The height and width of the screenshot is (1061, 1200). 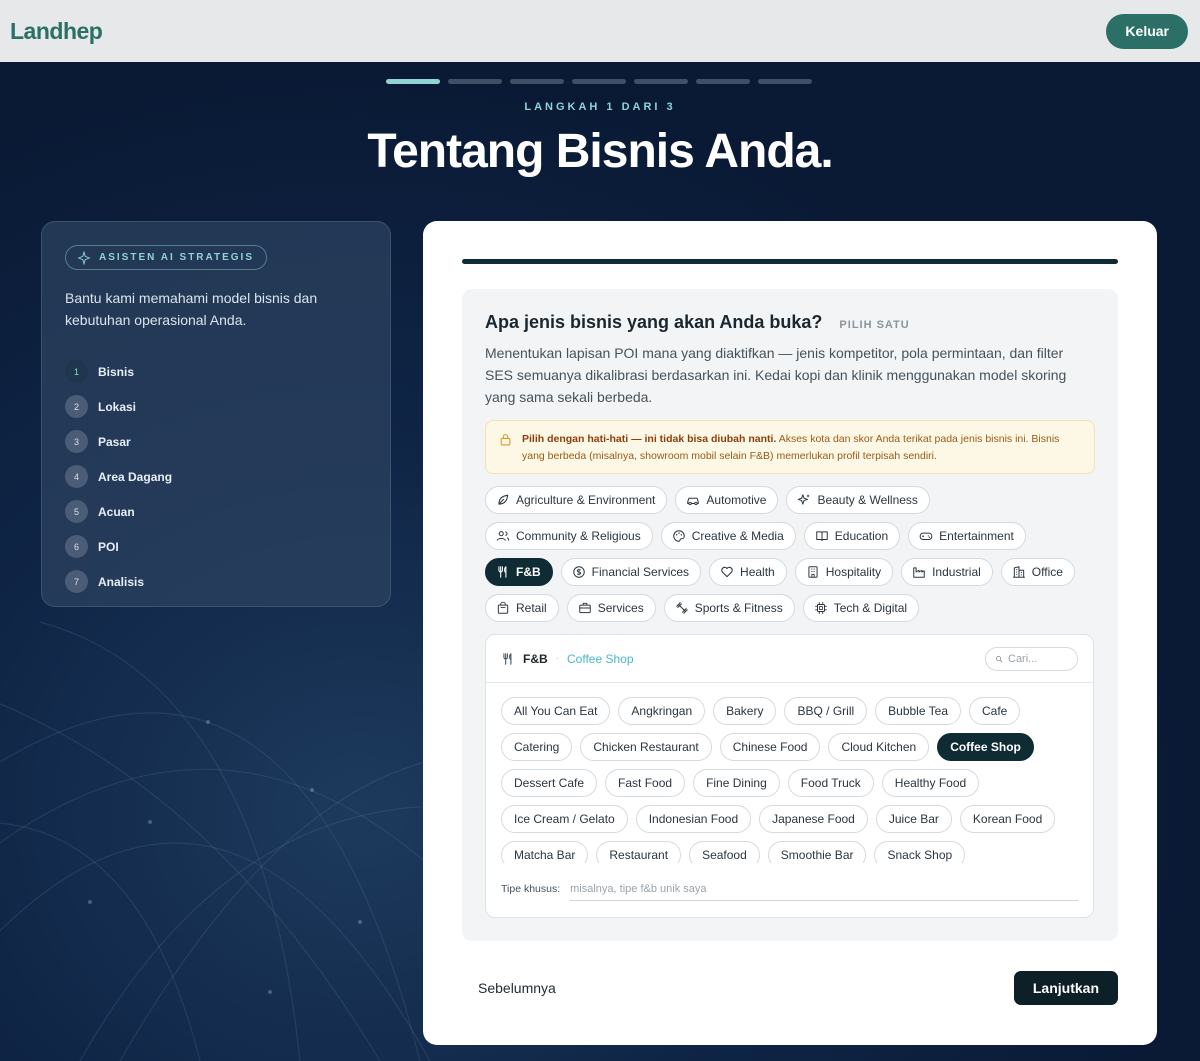 What do you see at coordinates (600, 151) in the screenshot?
I see `page-title: Tentang Bisnis Anda.` at bounding box center [600, 151].